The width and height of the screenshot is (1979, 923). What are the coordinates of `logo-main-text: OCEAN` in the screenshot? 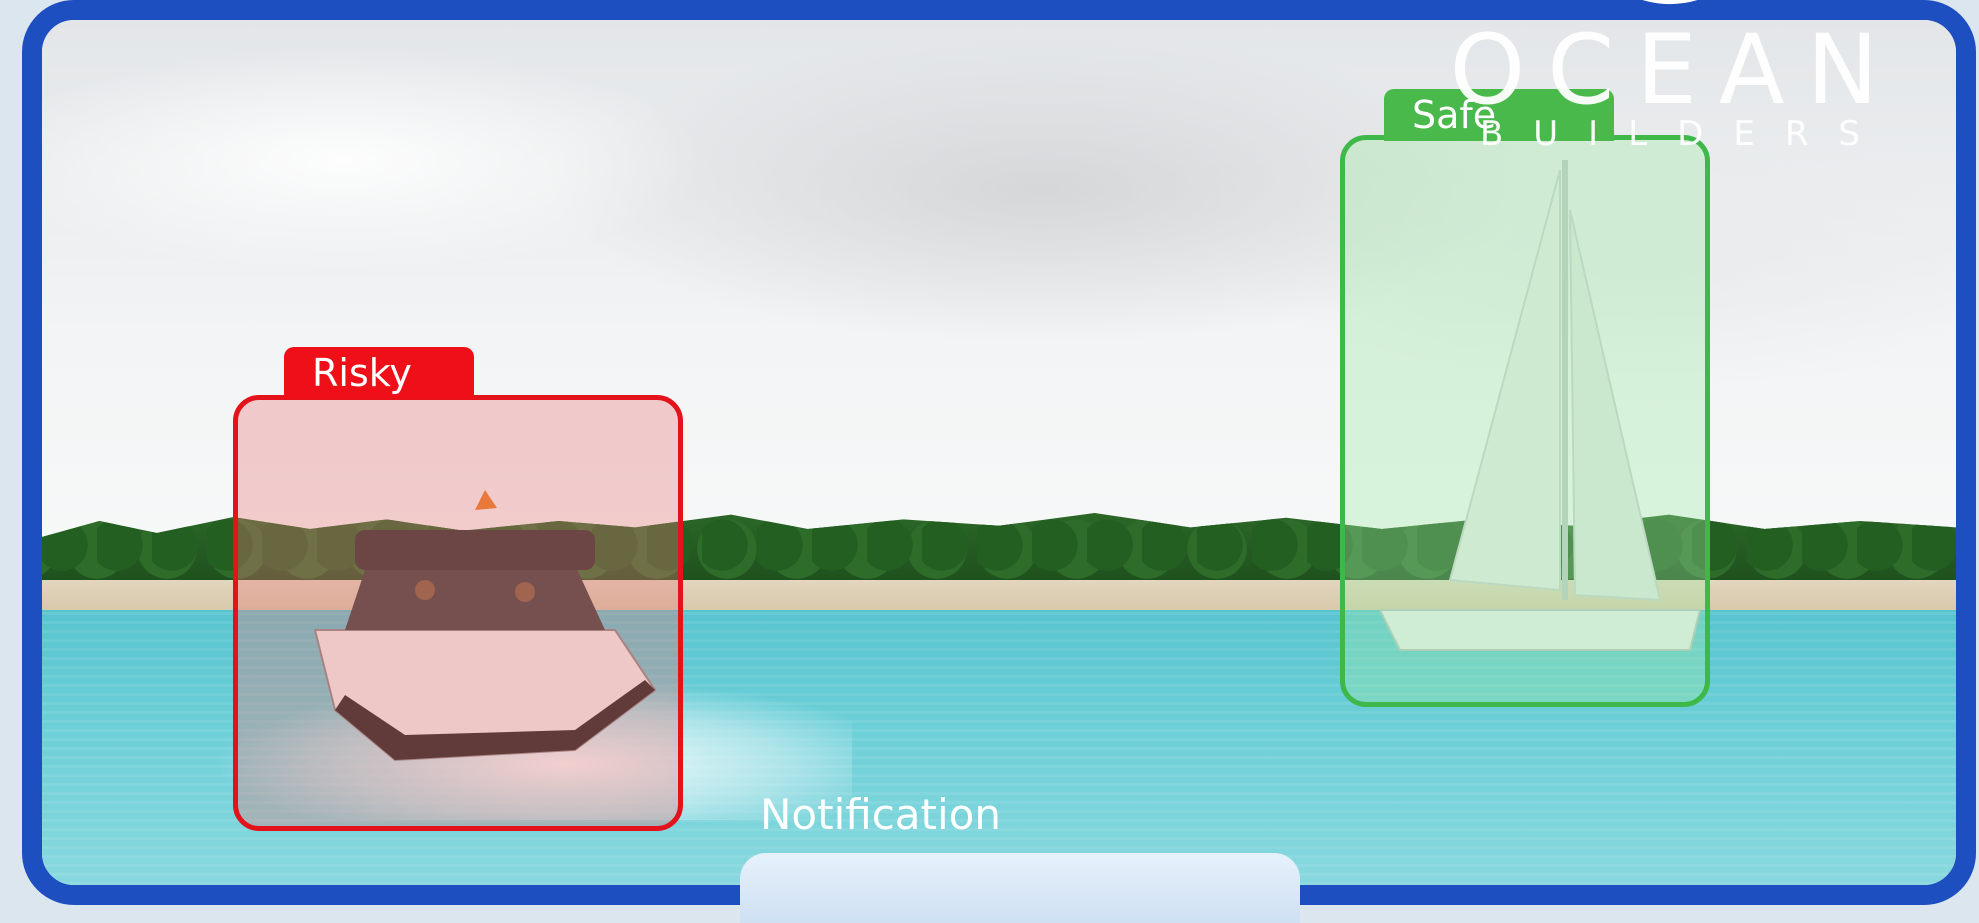 It's located at (1675, 70).